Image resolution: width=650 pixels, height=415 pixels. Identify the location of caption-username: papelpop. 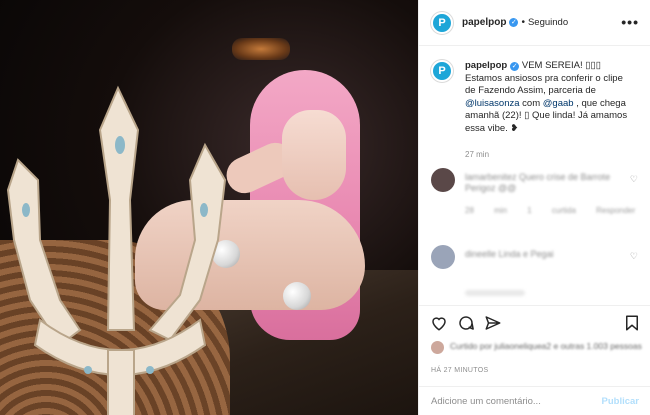
(486, 65).